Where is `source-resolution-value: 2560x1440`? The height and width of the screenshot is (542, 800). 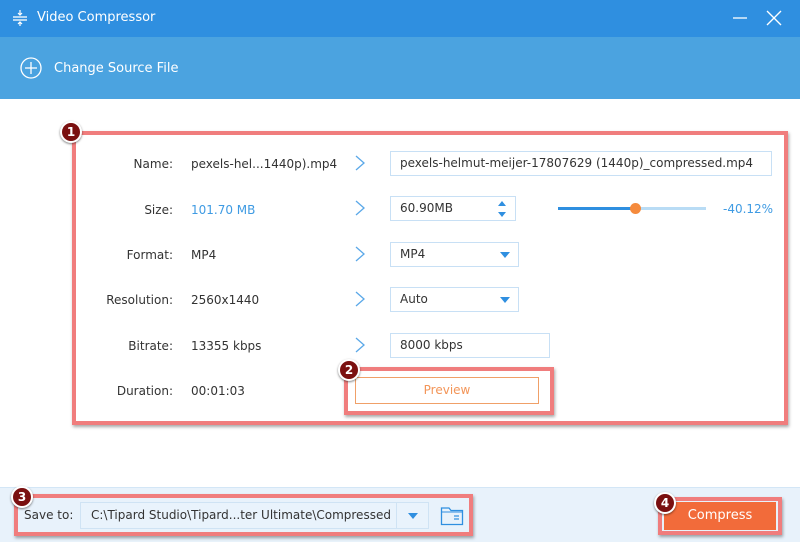 source-resolution-value: 2560x1440 is located at coordinates (225, 300).